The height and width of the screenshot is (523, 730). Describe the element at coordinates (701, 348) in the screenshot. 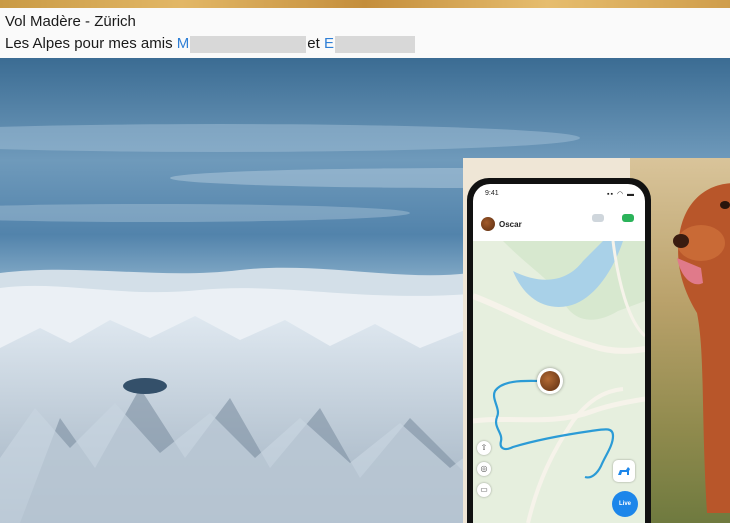

I see `dog-photo` at that location.